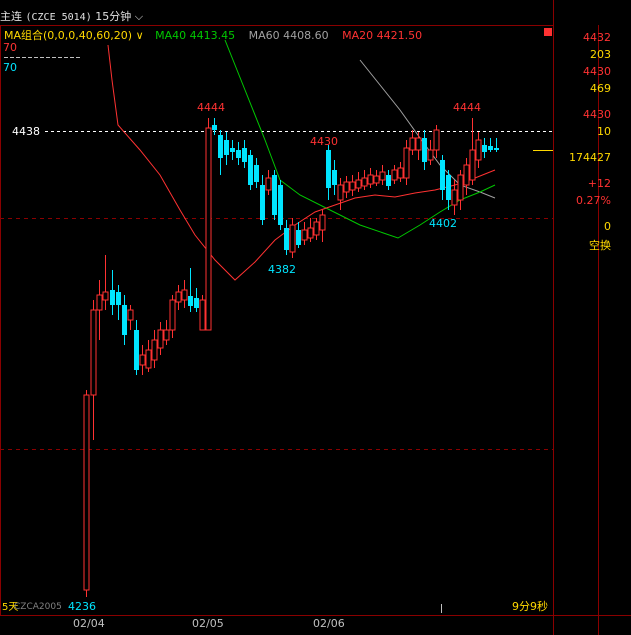 The height and width of the screenshot is (635, 631). Describe the element at coordinates (11, 16) in the screenshot. I see `contract-title: 主连` at that location.